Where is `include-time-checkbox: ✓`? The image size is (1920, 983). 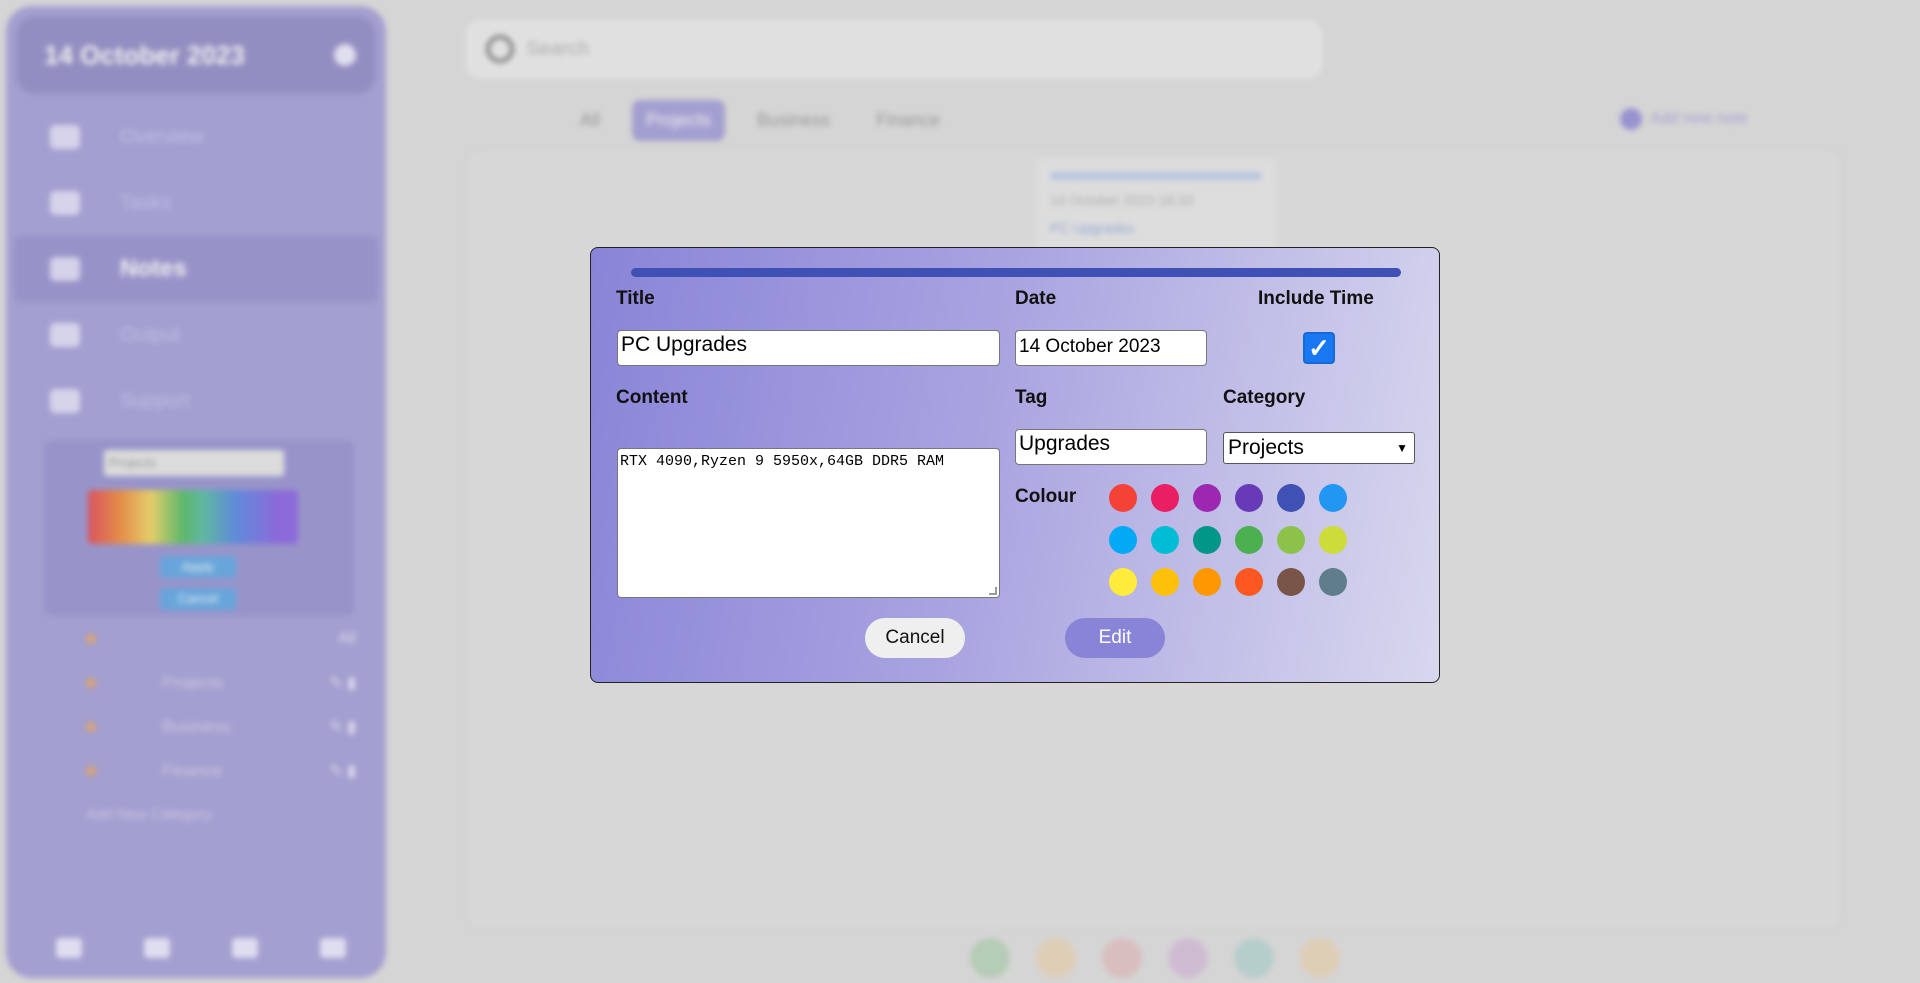
include-time-checkbox: ✓ is located at coordinates (1319, 348).